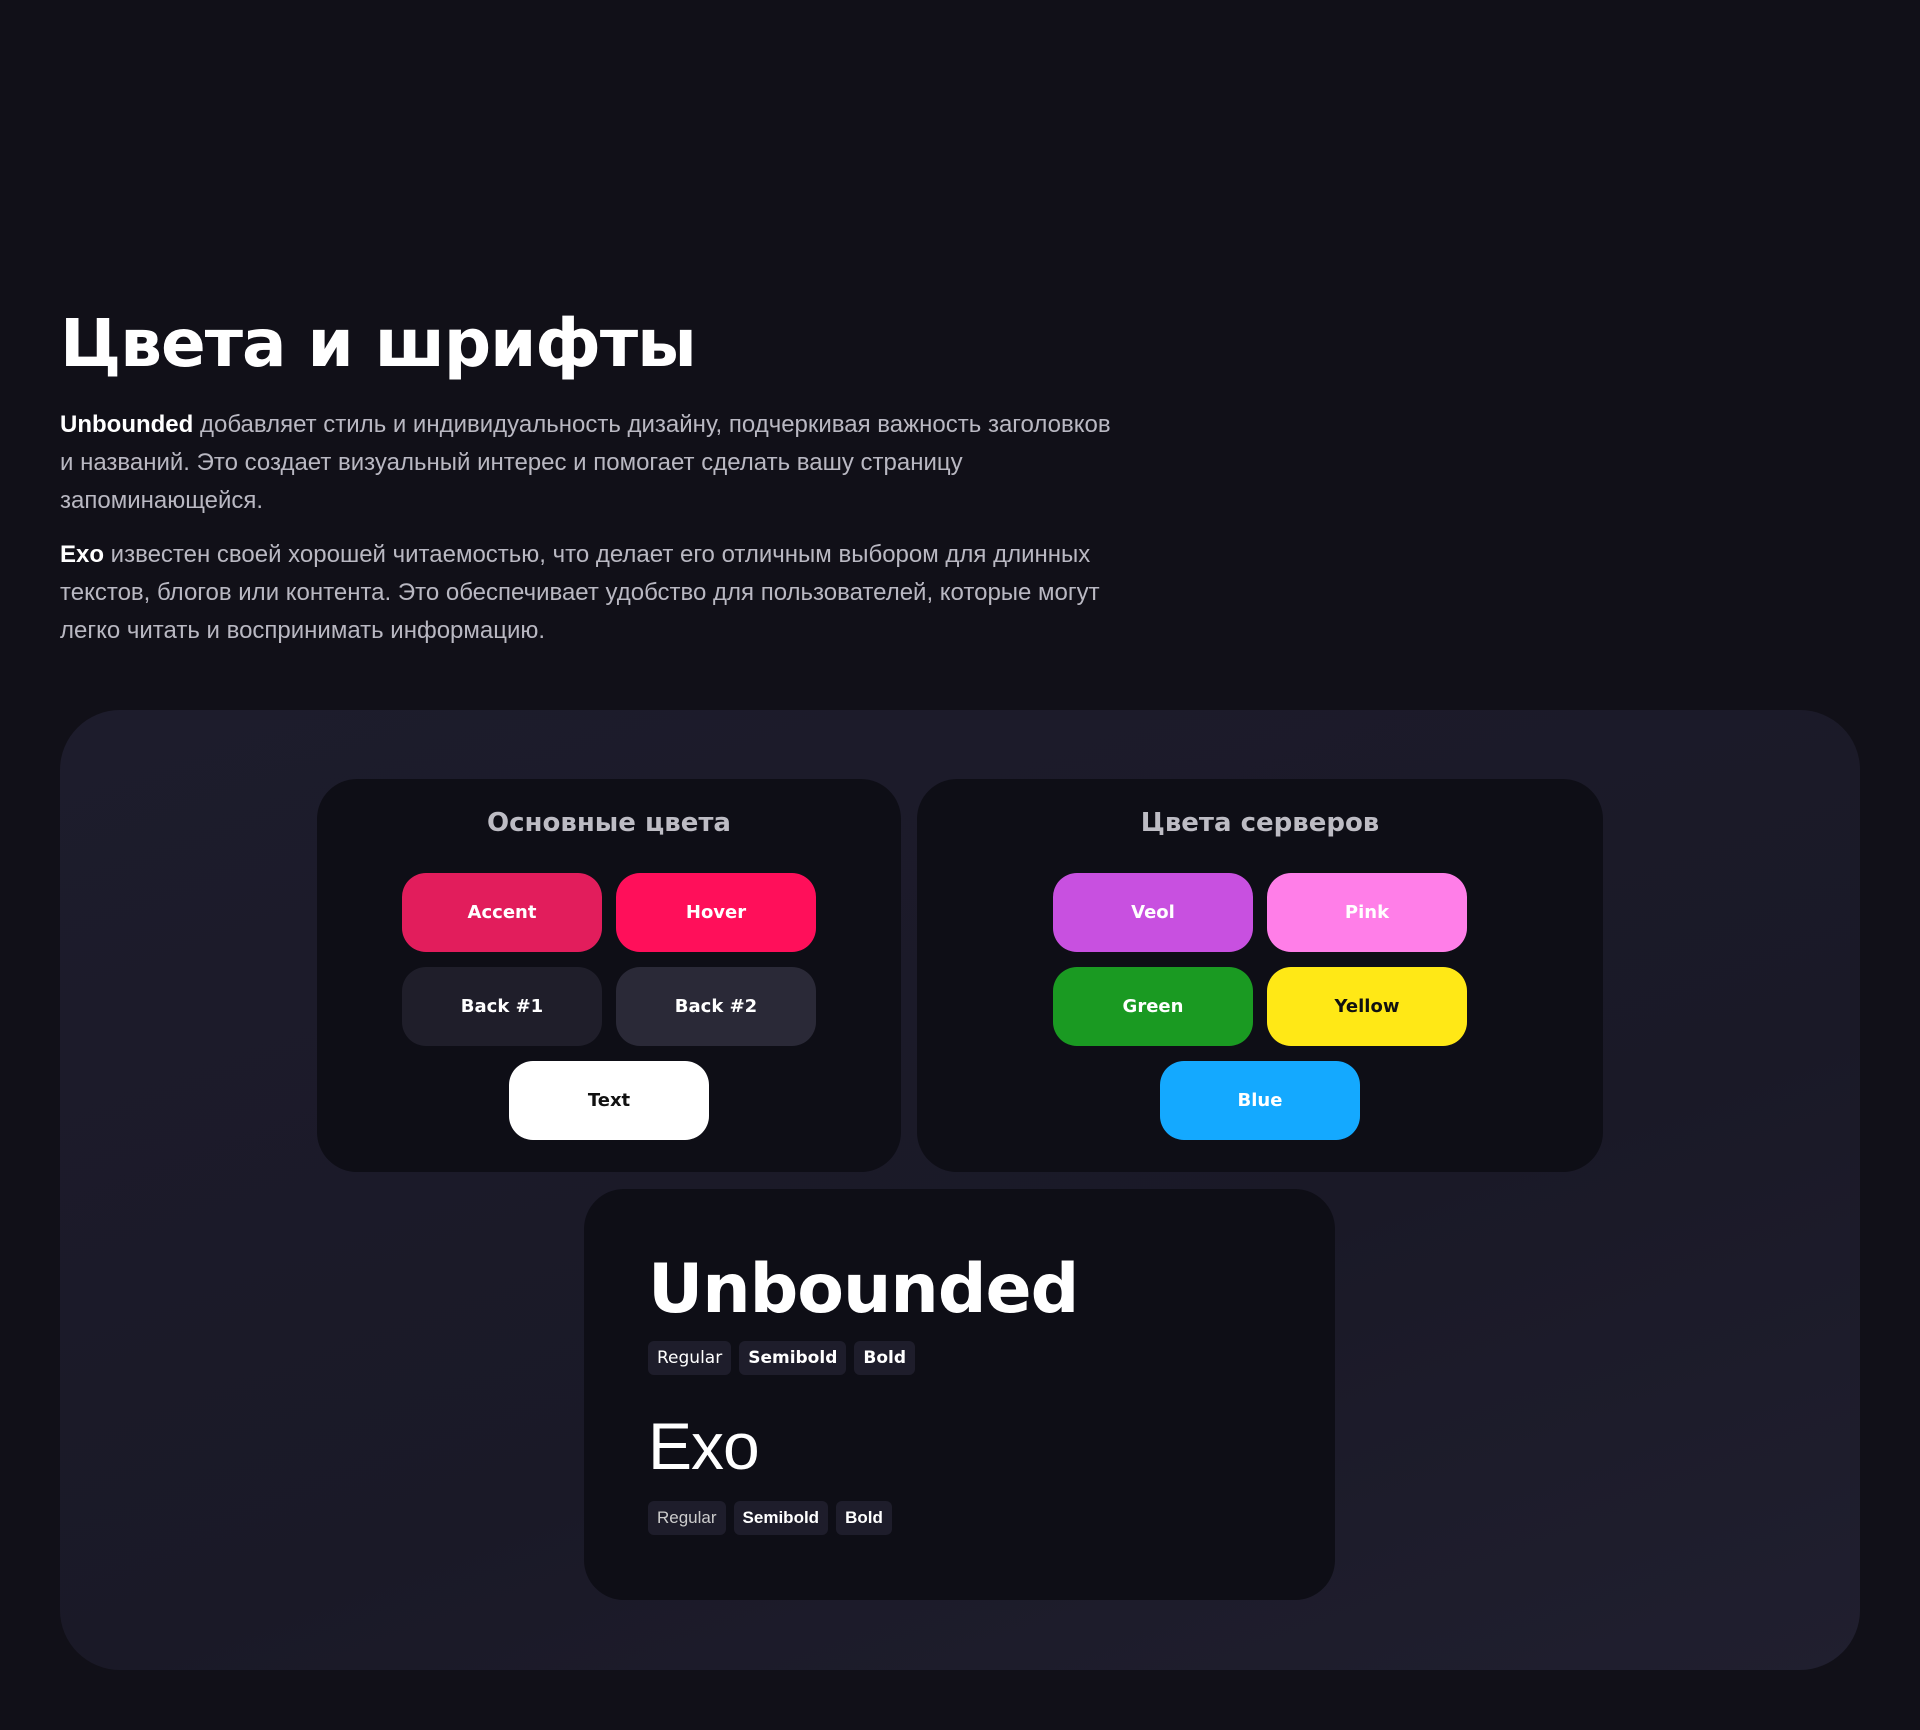  What do you see at coordinates (704, 1446) in the screenshot?
I see `font-sample-exo: Exo` at bounding box center [704, 1446].